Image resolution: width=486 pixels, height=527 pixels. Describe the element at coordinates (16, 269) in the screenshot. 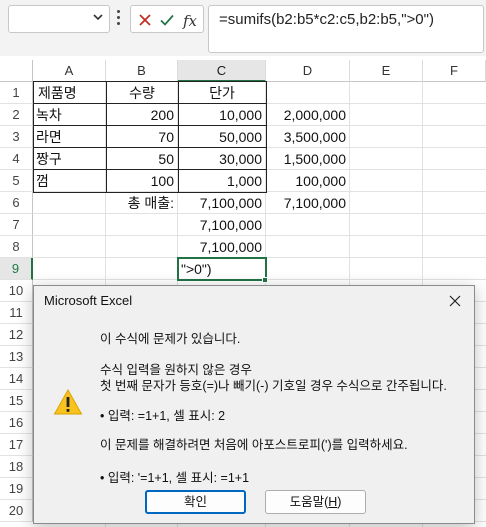

I see `row-header-9: 9` at that location.